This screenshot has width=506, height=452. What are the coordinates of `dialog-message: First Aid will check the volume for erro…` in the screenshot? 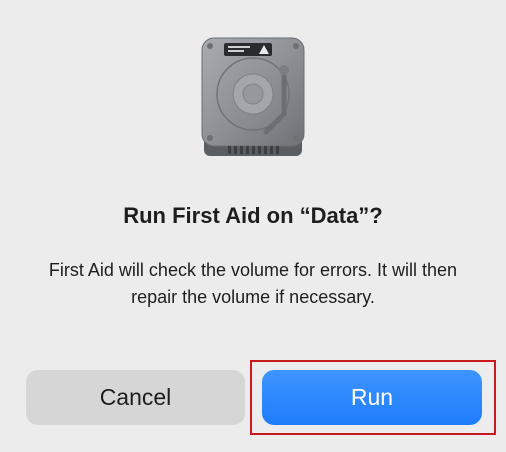 It's located at (253, 283).